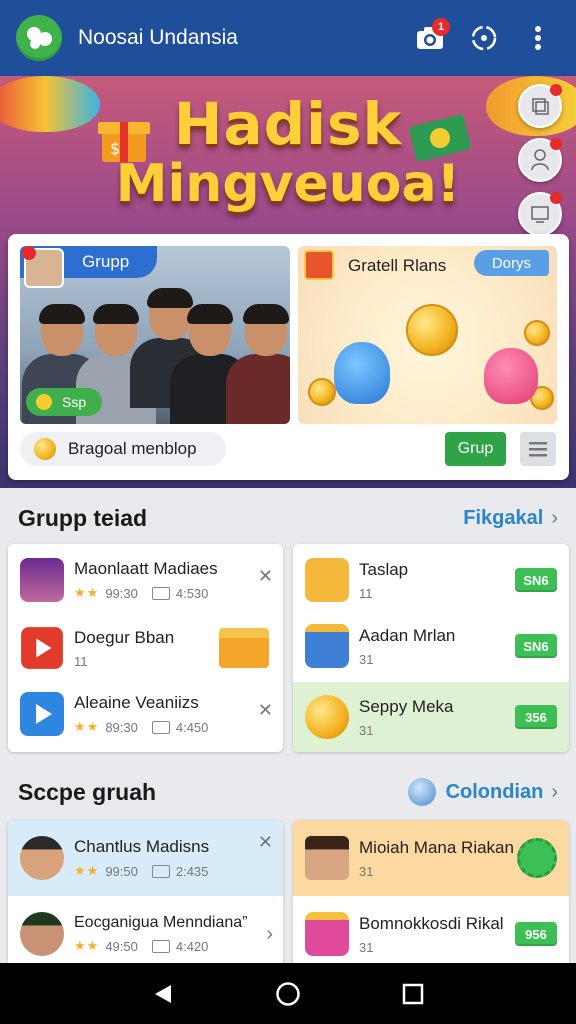 This screenshot has height=1024, width=576. I want to click on sync-button, so click(484, 38).